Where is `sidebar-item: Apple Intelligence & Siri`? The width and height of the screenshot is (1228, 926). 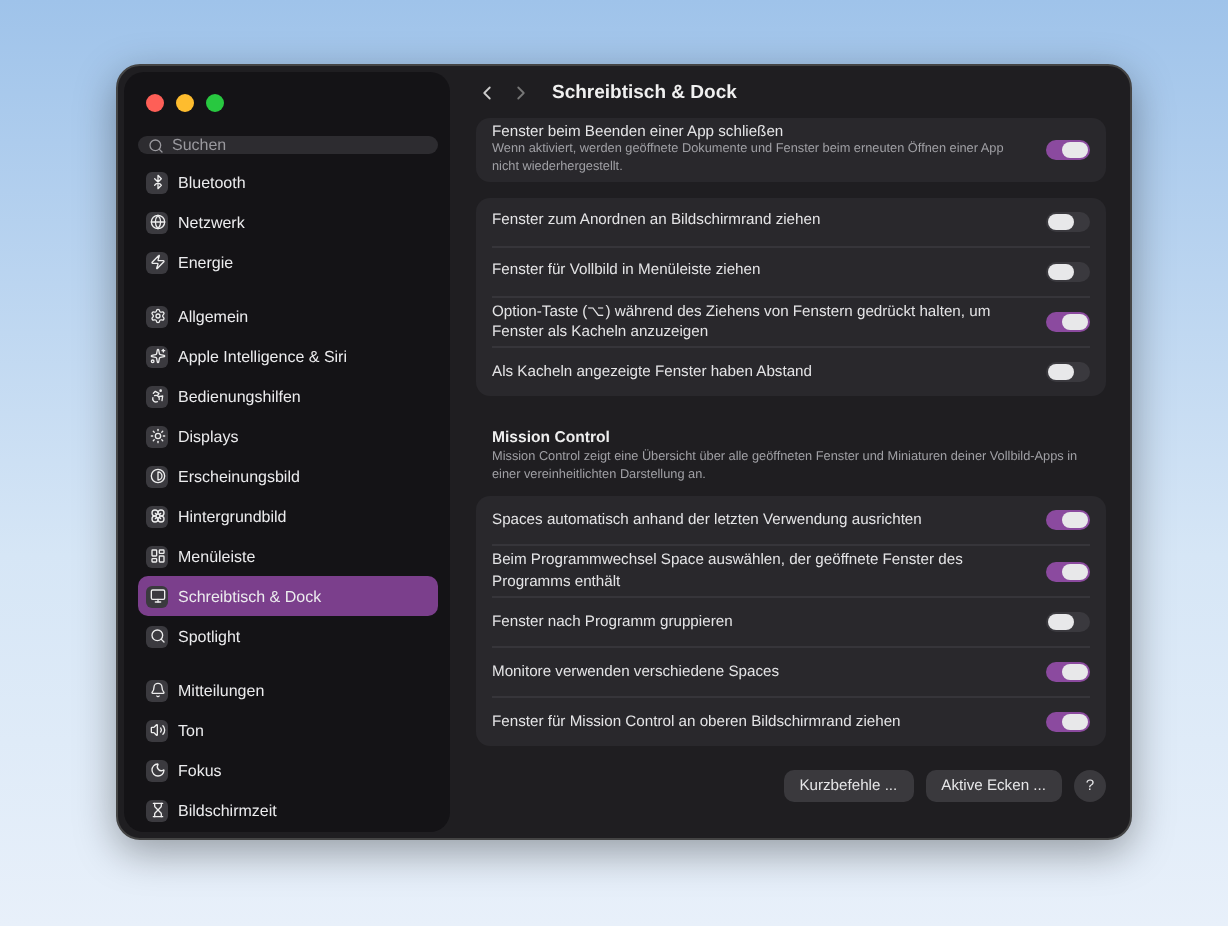
sidebar-item: Apple Intelligence & Siri is located at coordinates (288, 356).